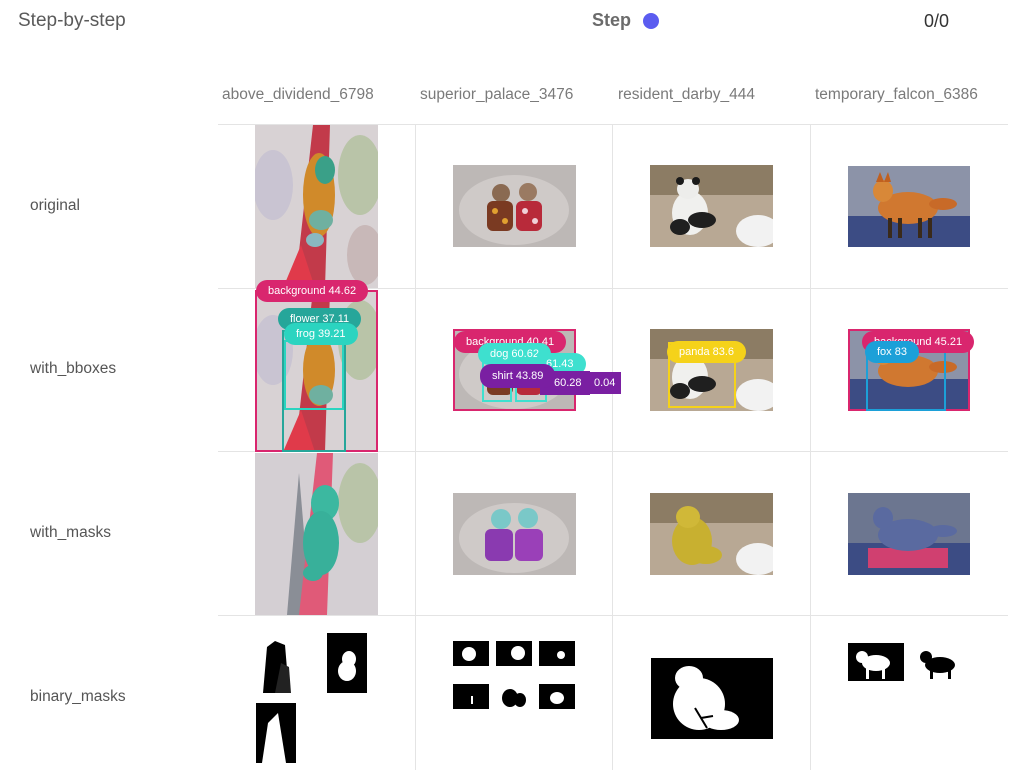  I want to click on page-title: Step-by-step, so click(72, 20).